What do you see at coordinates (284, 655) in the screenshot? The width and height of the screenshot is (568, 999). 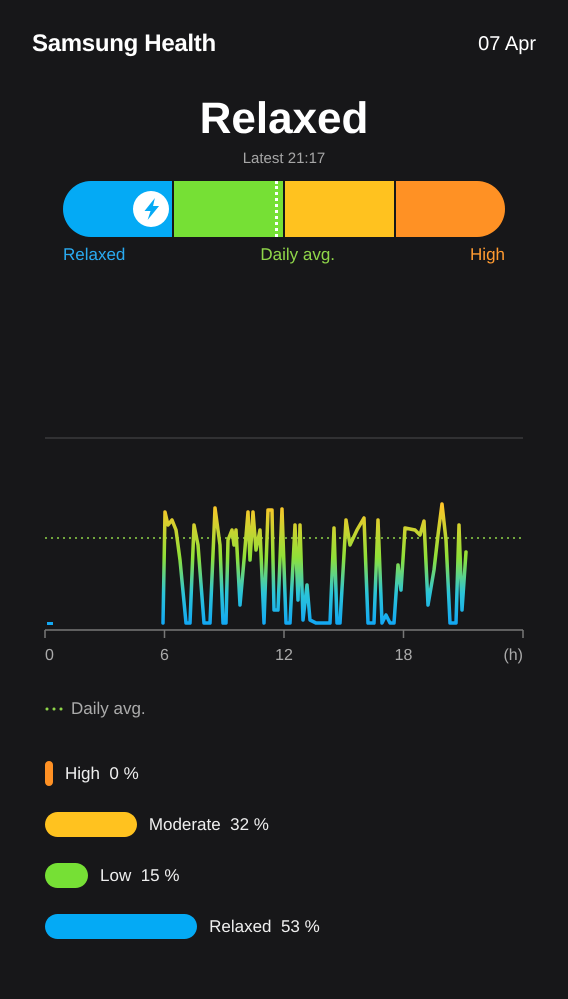 I see `axis-tick-label: 12` at bounding box center [284, 655].